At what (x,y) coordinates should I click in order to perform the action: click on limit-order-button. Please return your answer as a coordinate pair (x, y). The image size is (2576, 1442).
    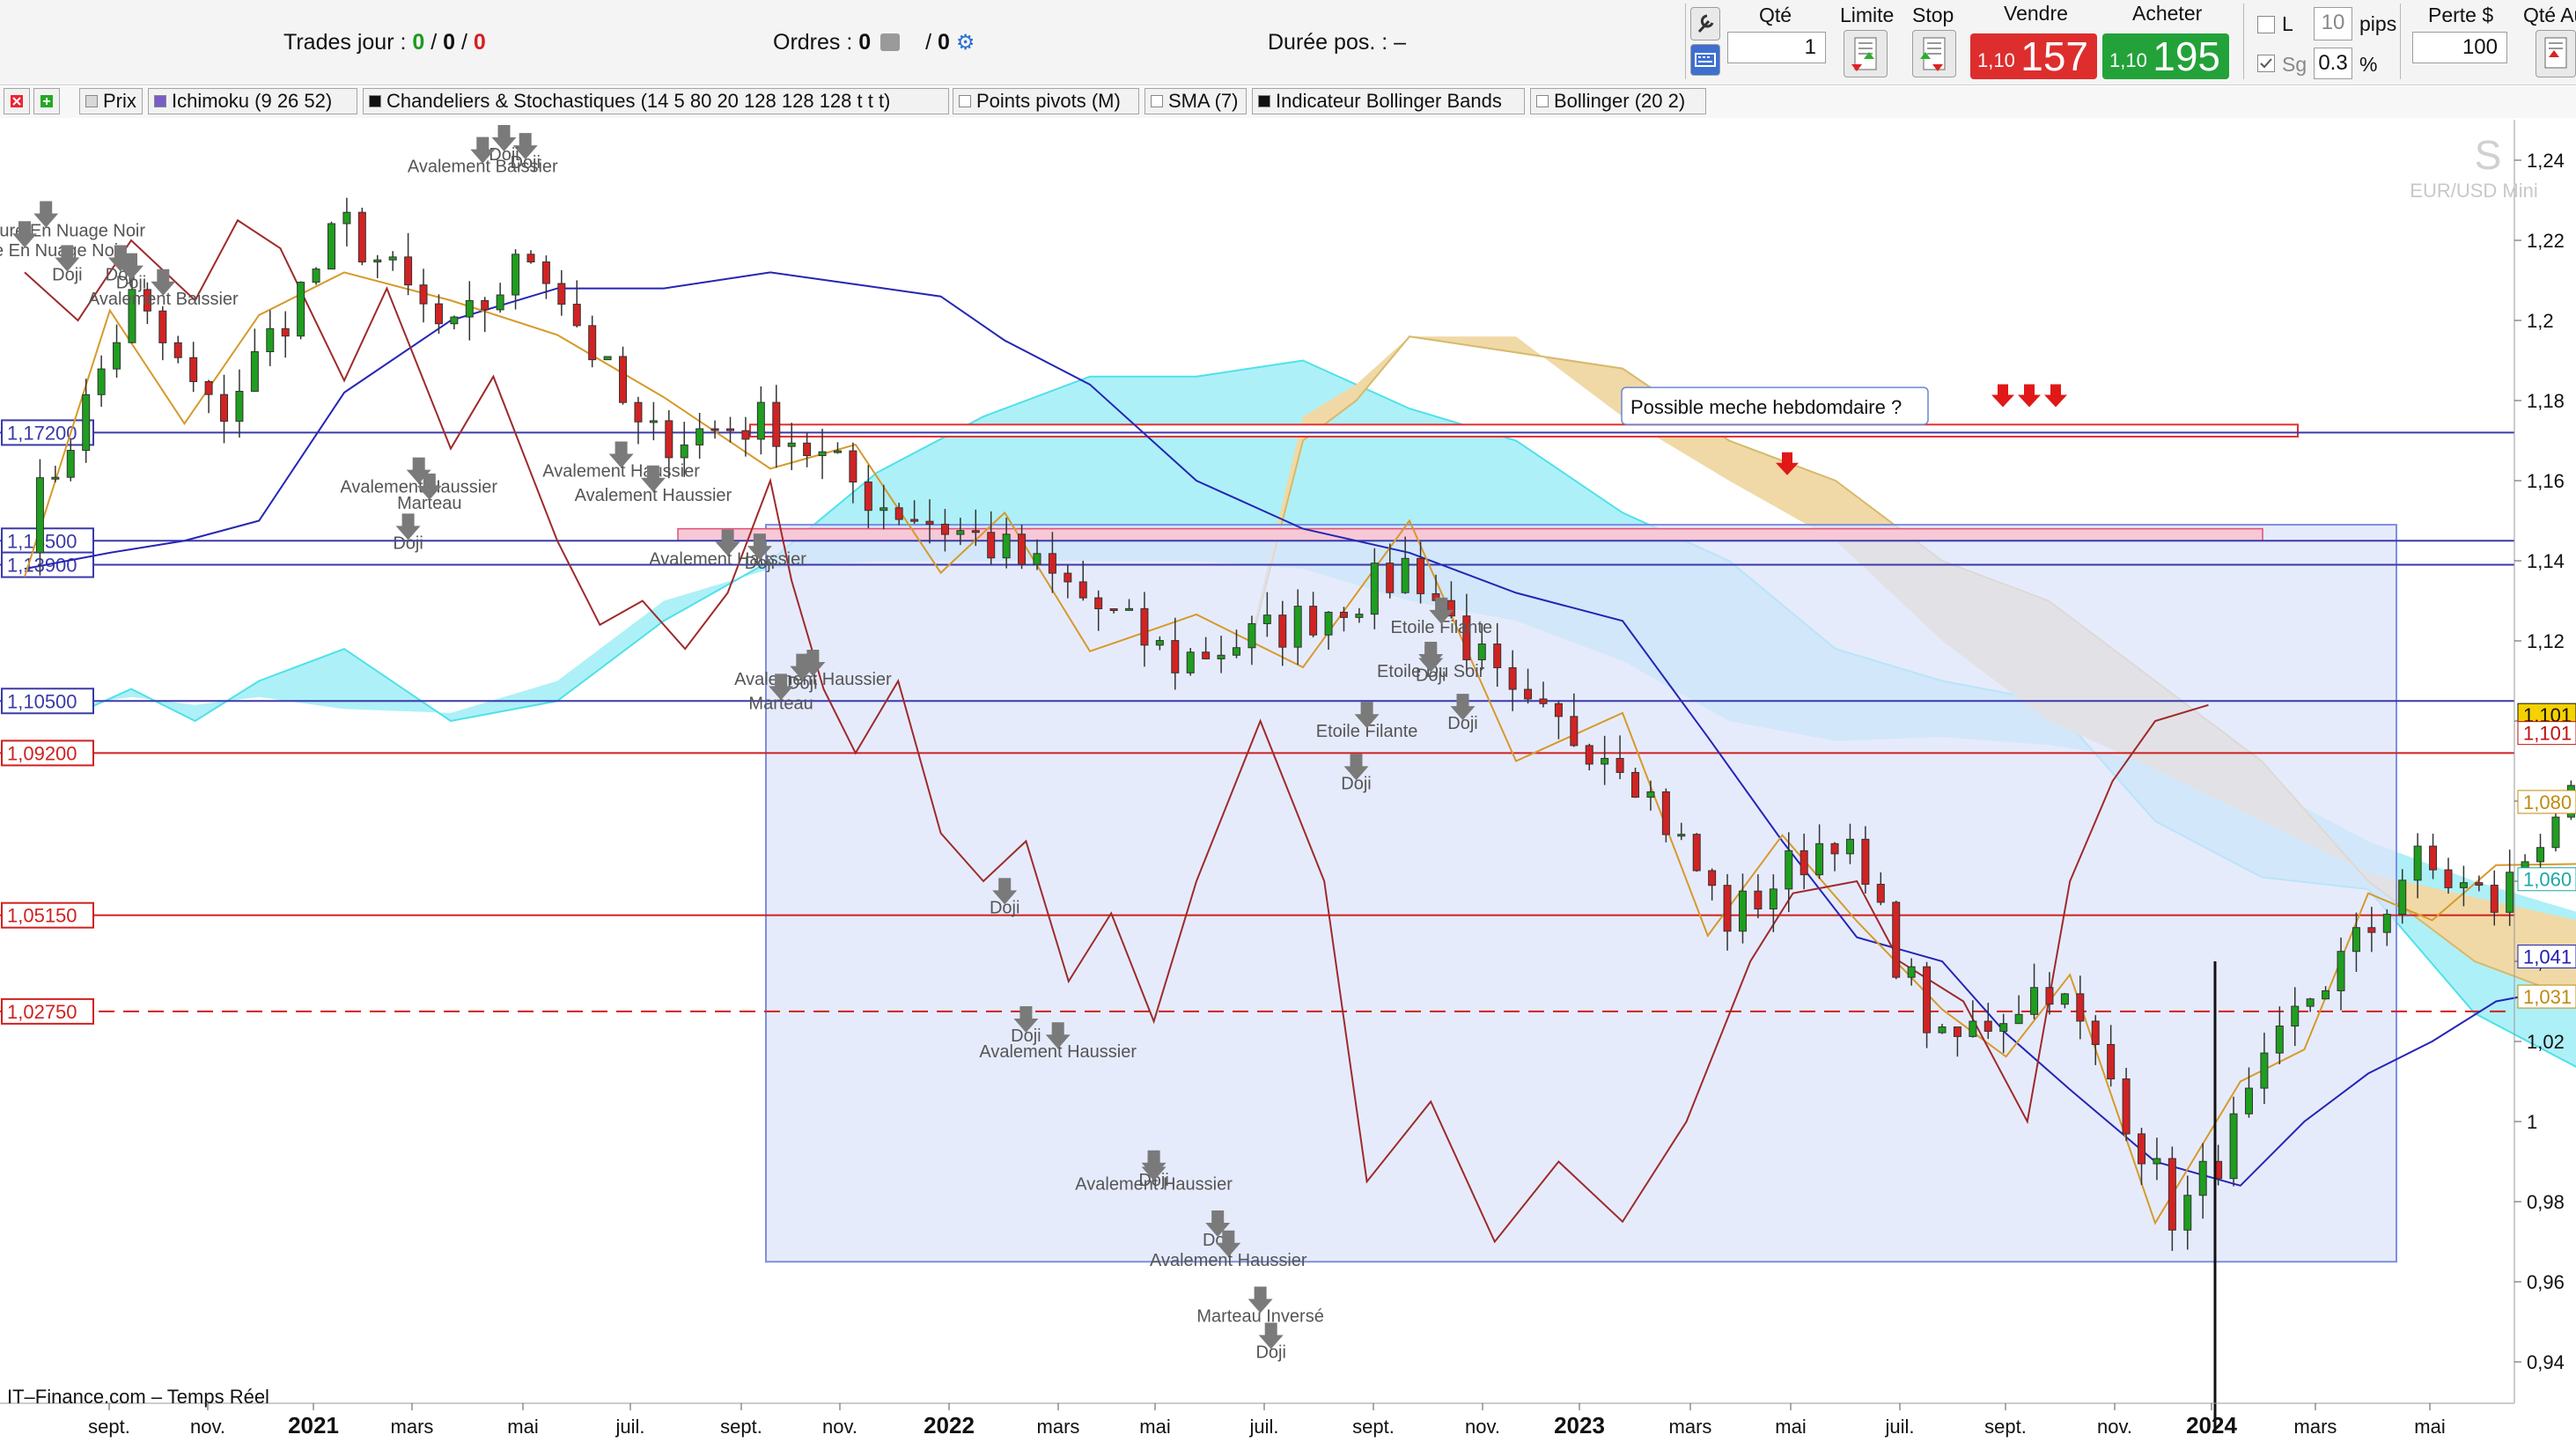
    Looking at the image, I should click on (1866, 53).